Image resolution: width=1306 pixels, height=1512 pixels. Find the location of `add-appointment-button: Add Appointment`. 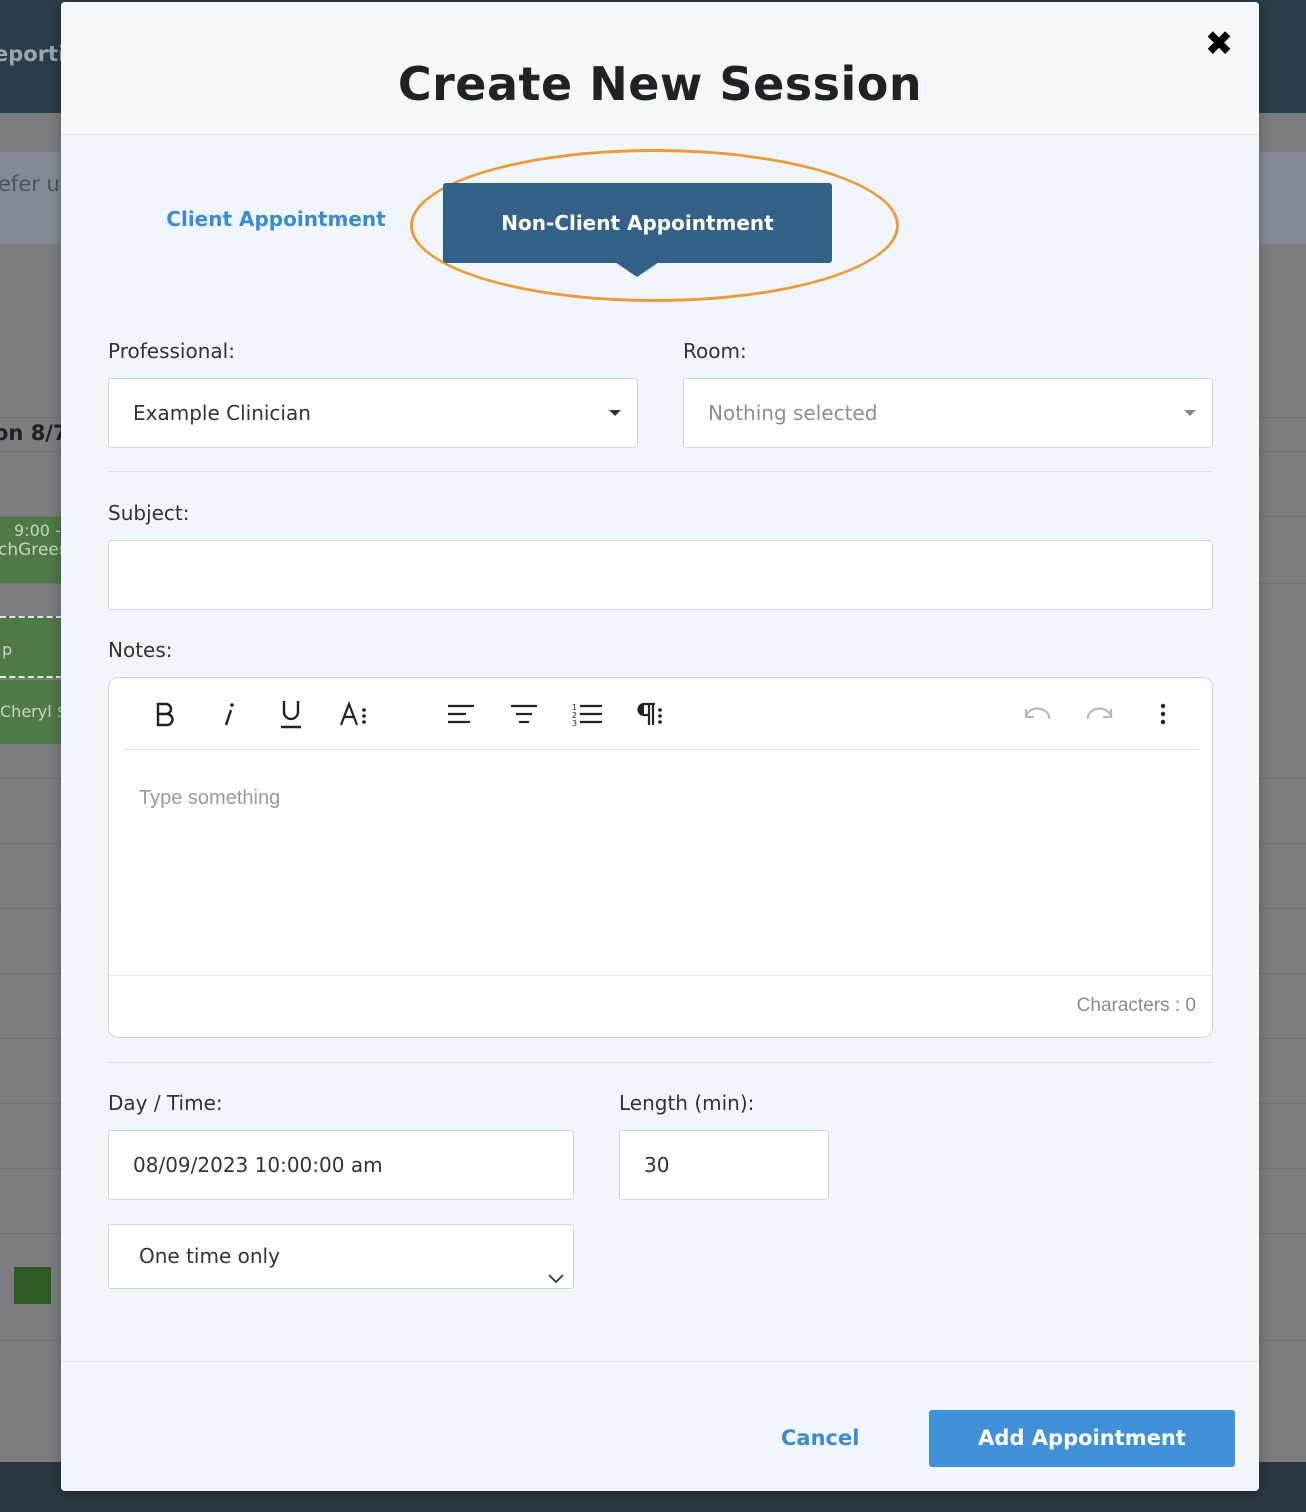

add-appointment-button: Add Appointment is located at coordinates (1082, 1438).